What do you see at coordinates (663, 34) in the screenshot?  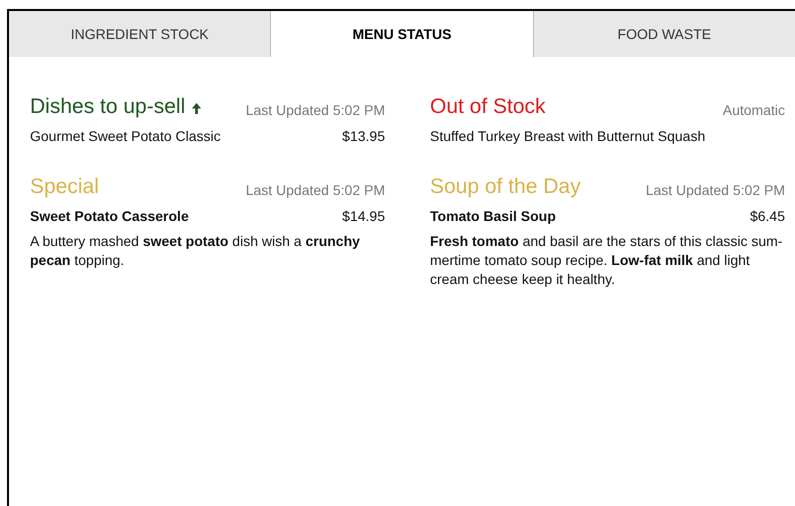 I see `tab: FOOD WASTE` at bounding box center [663, 34].